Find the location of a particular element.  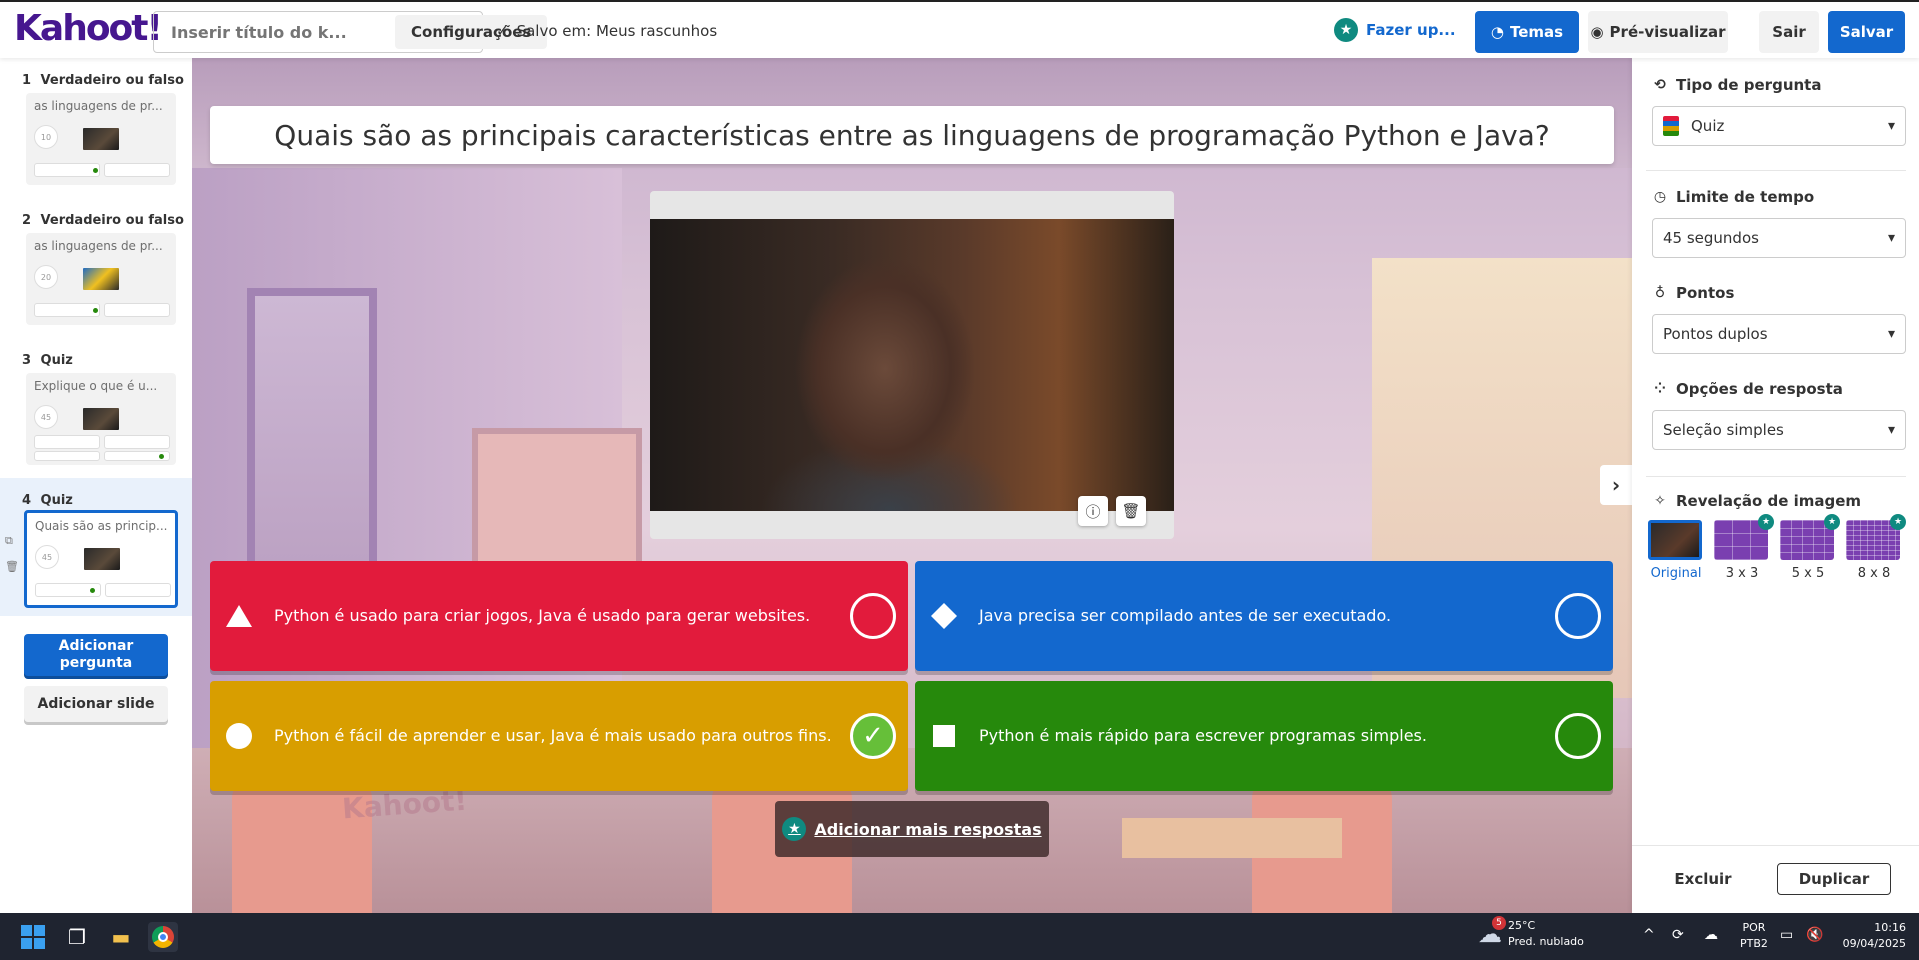

duplicate-slide-icon: ⧉ is located at coordinates (9, 541).